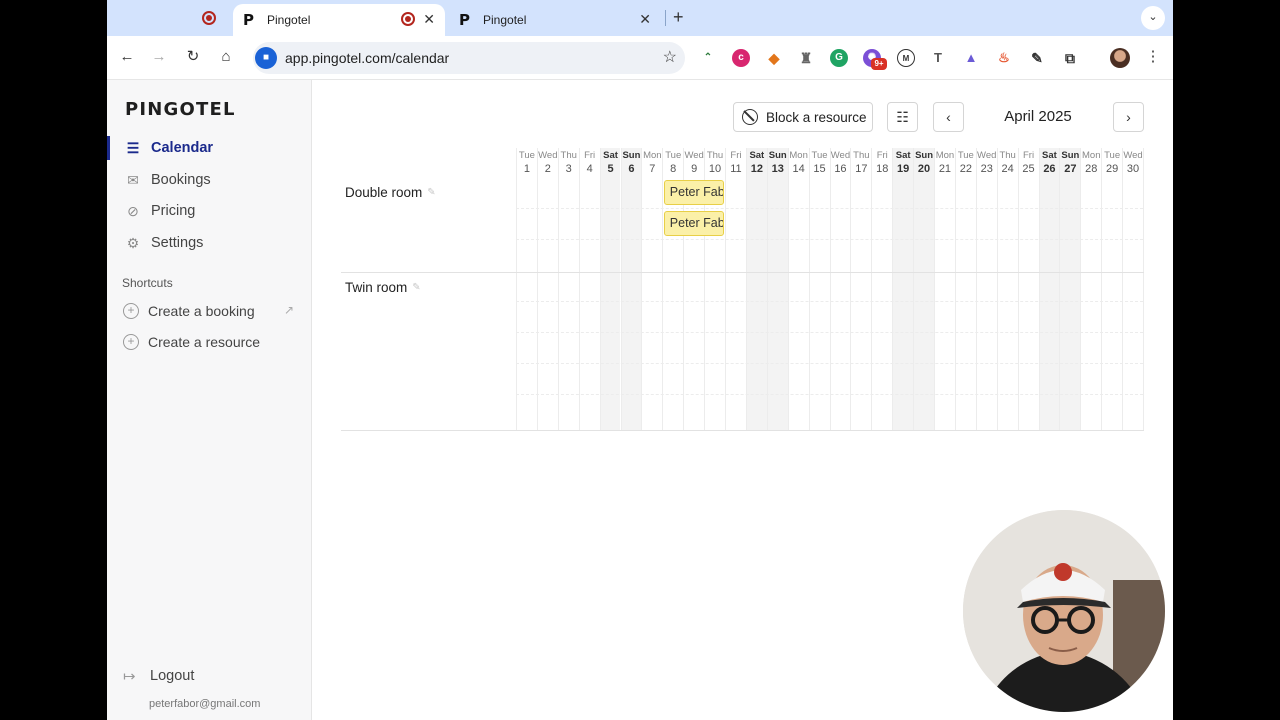  I want to click on day-column-30: Wed 30, so click(1132, 289).